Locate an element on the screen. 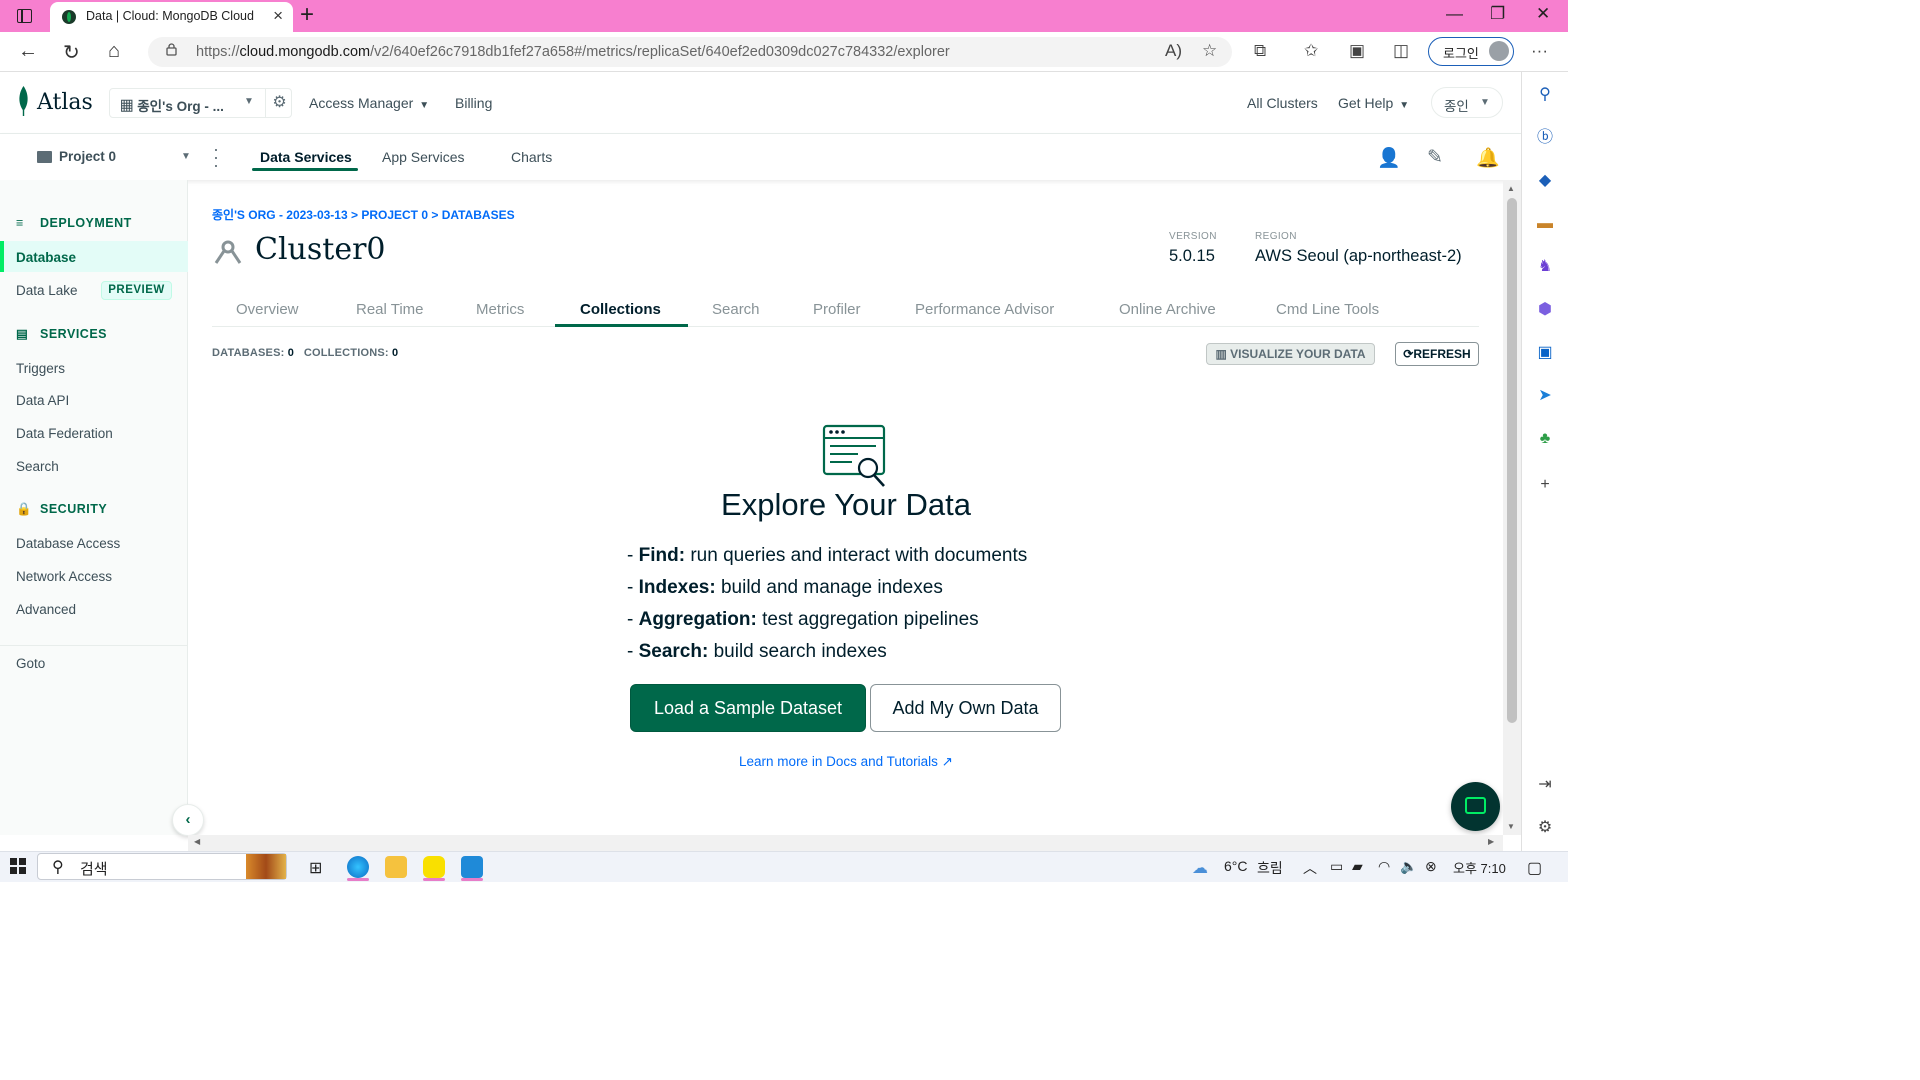  restore-icon: ❐ is located at coordinates (1497, 14).